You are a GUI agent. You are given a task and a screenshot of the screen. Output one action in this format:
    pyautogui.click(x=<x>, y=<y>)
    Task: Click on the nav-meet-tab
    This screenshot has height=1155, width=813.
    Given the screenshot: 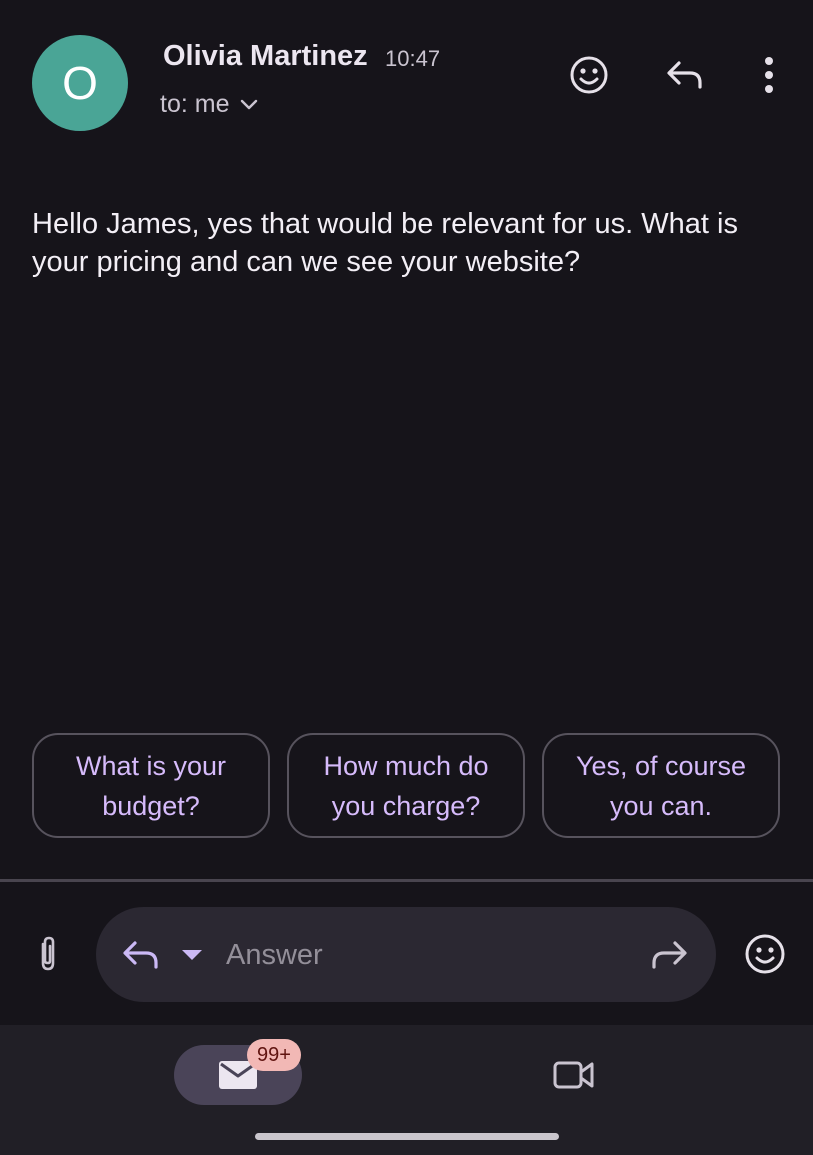 What is the action you would take?
    pyautogui.click(x=574, y=1075)
    